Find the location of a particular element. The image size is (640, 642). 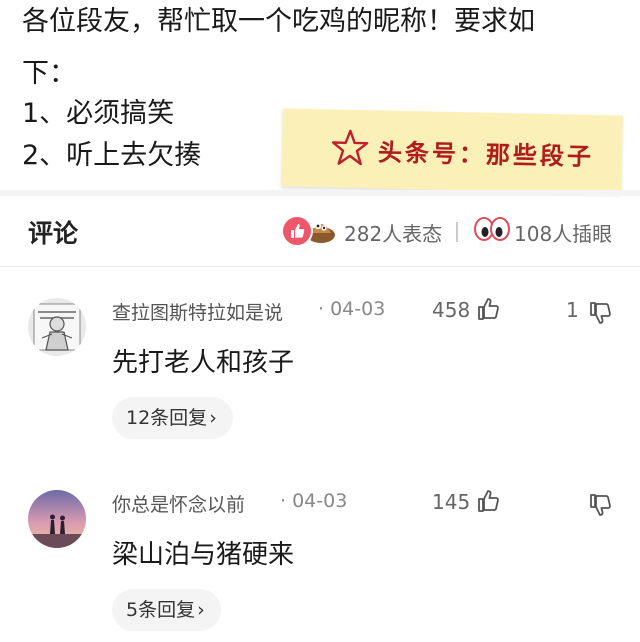

post-line-3: 1、必须搞笑 is located at coordinates (98, 113).